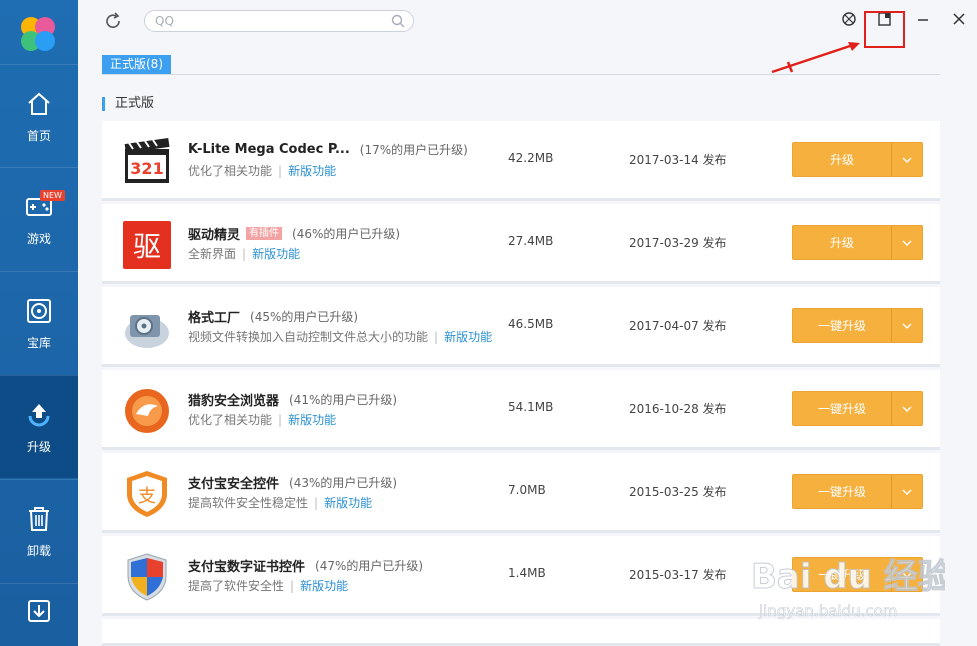  What do you see at coordinates (531, 158) in the screenshot?
I see `file-size: 42.2MB` at bounding box center [531, 158].